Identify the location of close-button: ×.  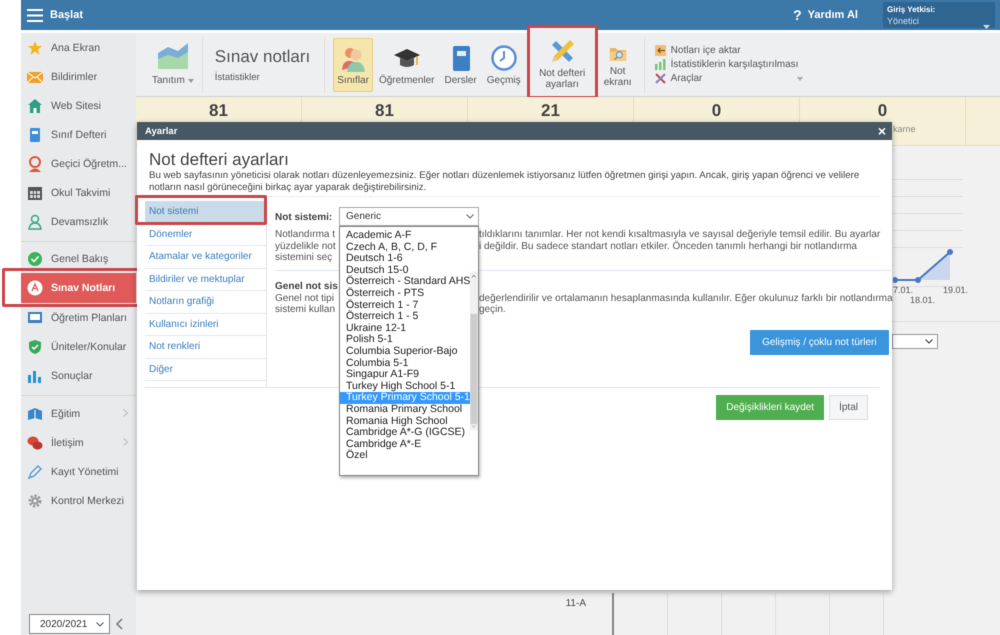
(882, 131).